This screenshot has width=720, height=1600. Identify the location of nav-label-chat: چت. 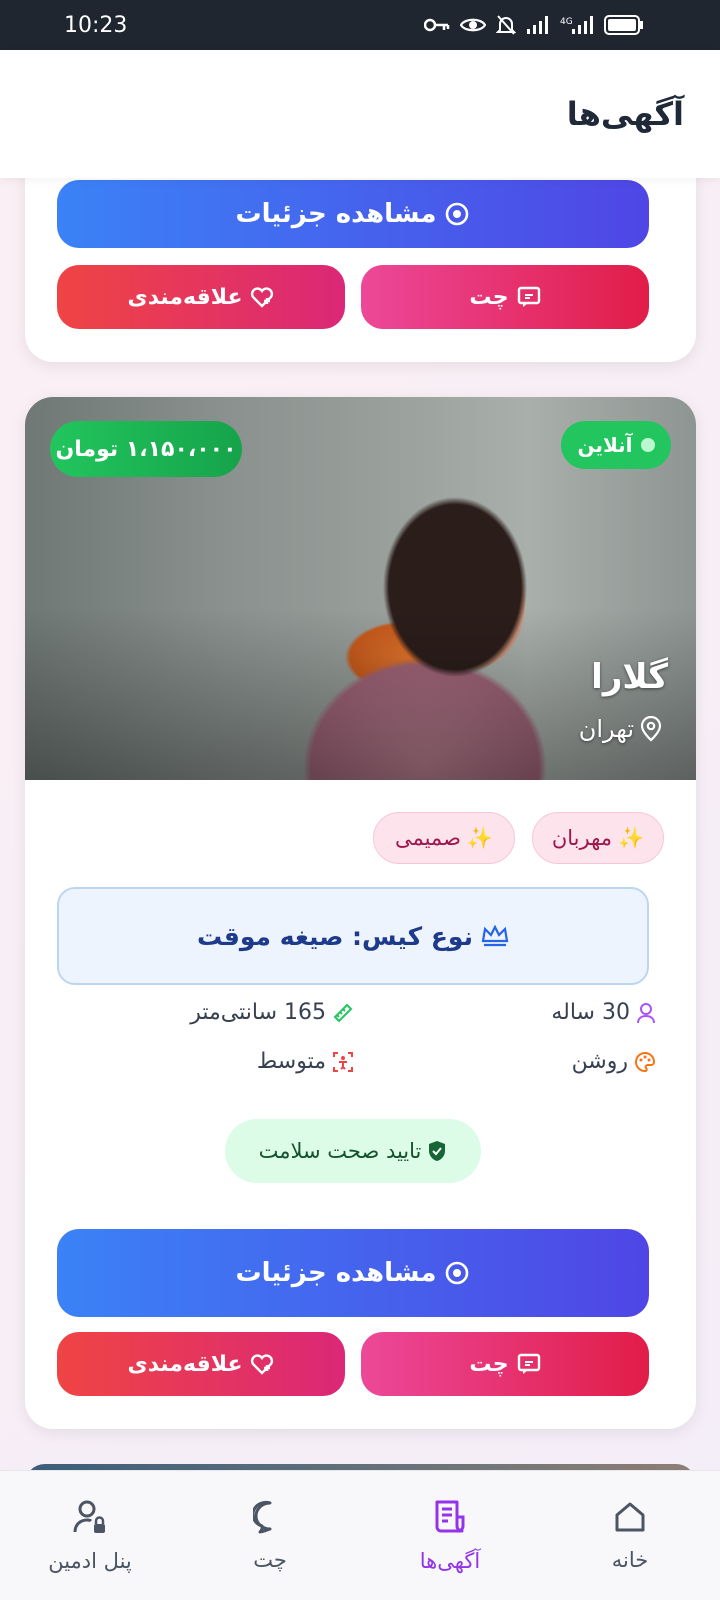
(270, 1559).